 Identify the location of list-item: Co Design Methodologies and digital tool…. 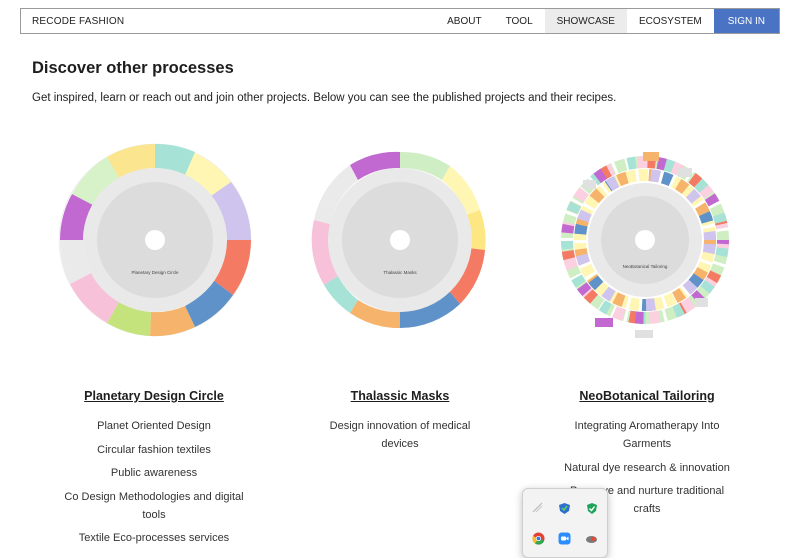
(154, 505).